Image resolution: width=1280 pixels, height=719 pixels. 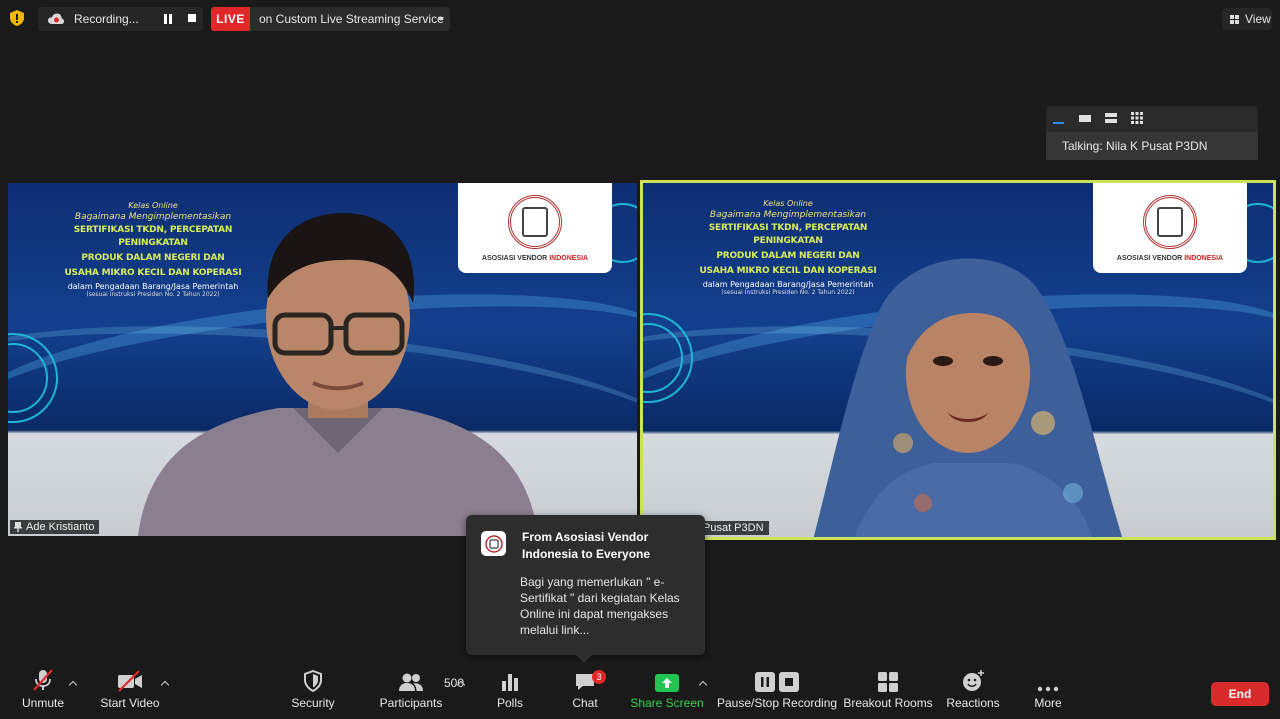 I want to click on security-label: Security, so click(x=313, y=703).